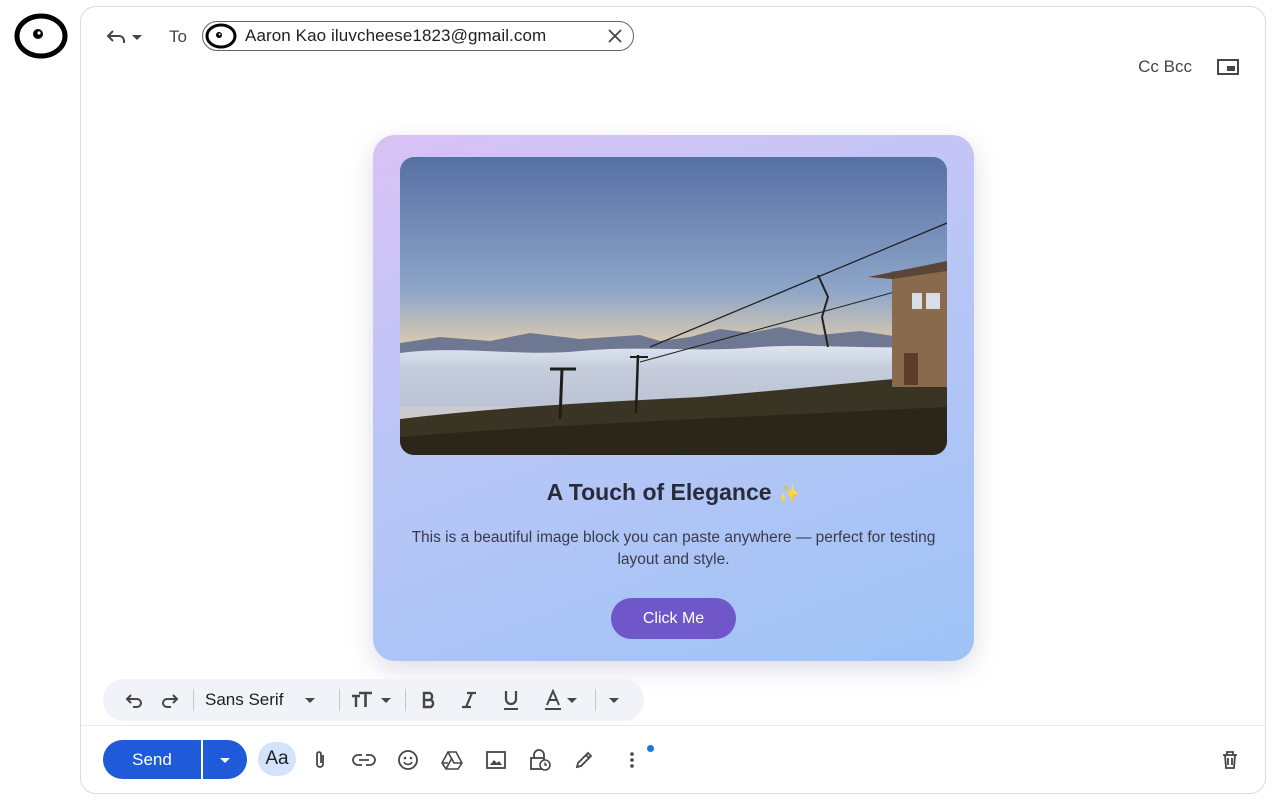  I want to click on reply-icon, so click(115, 36).